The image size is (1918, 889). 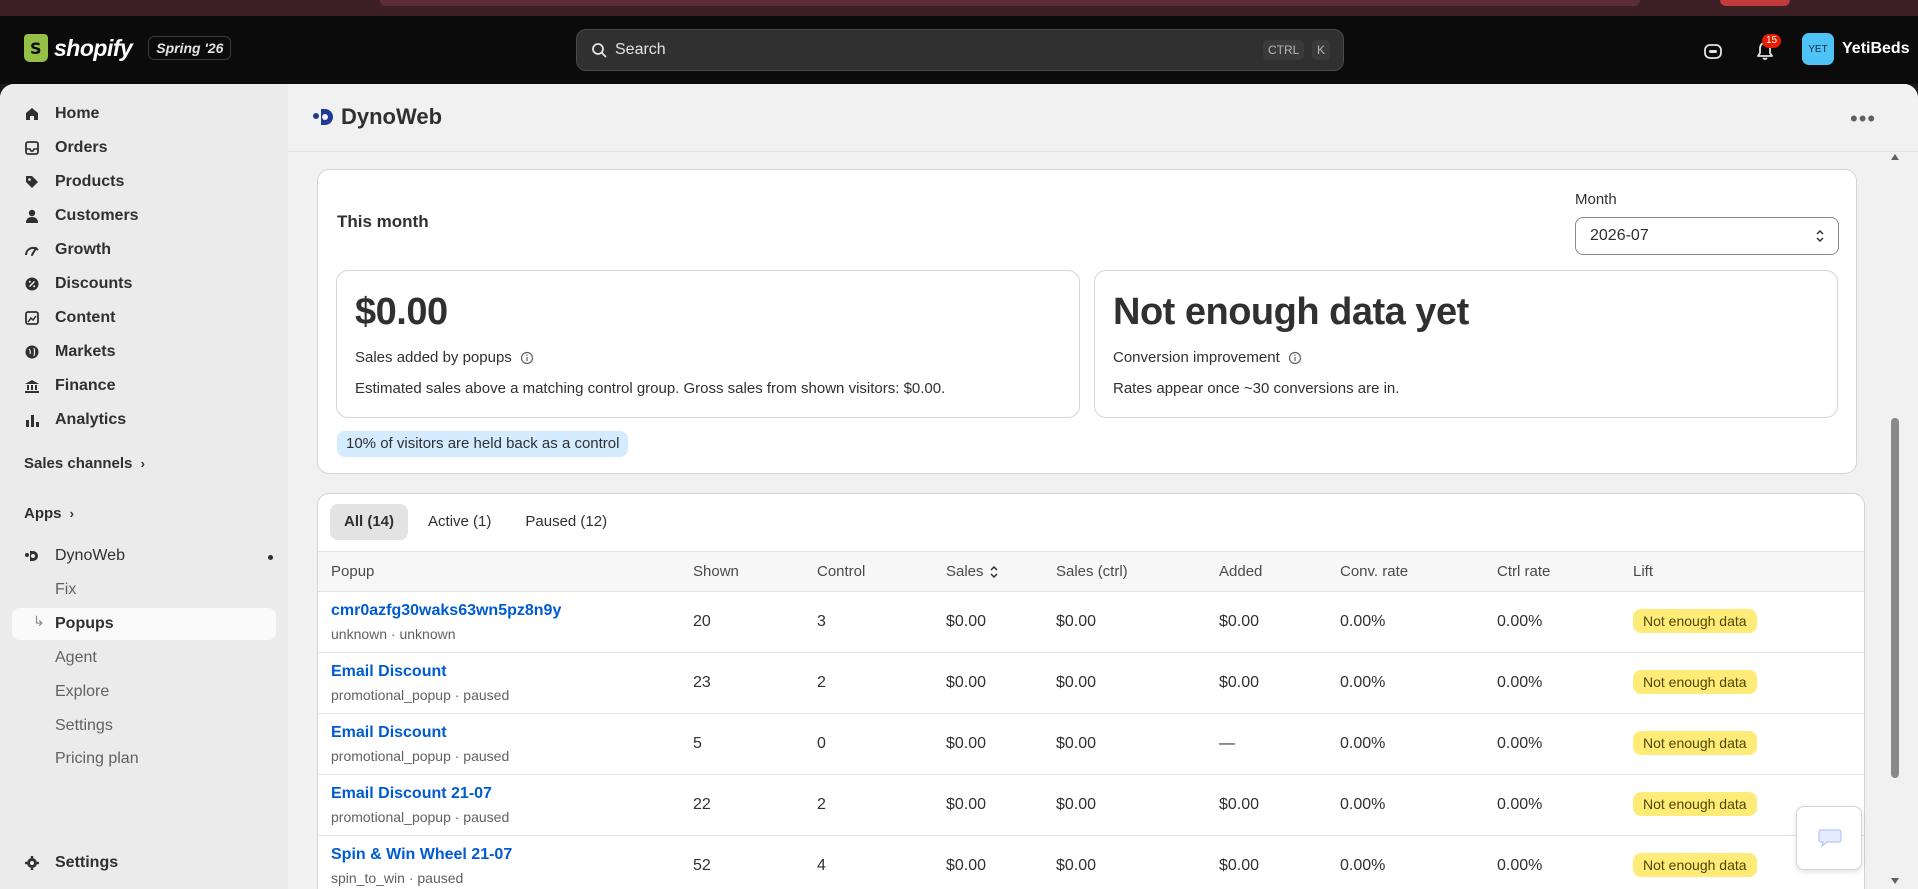 What do you see at coordinates (1196, 357) in the screenshot?
I see `conversion-label: Conversion improvement` at bounding box center [1196, 357].